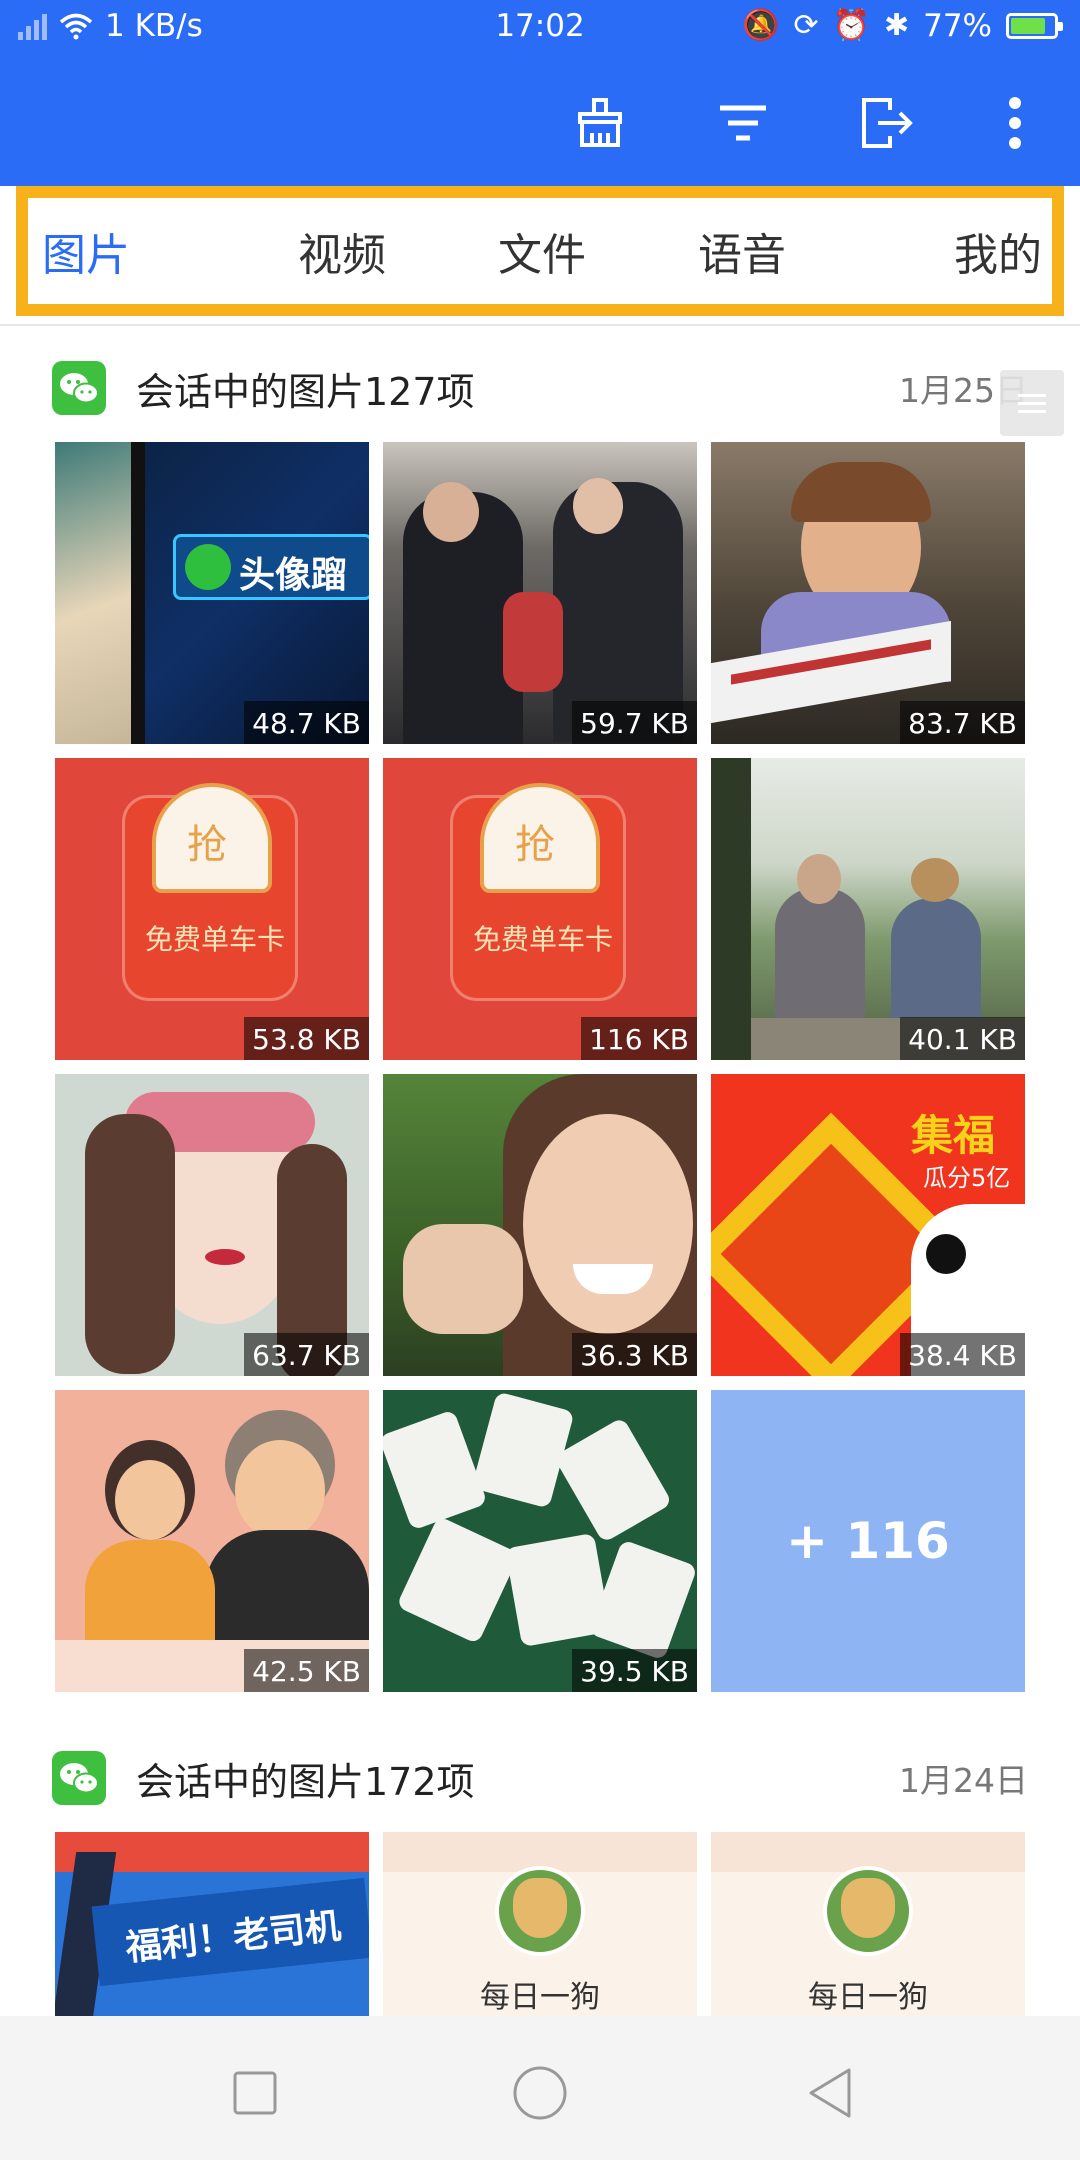  Describe the element at coordinates (851, 25) in the screenshot. I see `alarm-icon: ⏰` at that location.